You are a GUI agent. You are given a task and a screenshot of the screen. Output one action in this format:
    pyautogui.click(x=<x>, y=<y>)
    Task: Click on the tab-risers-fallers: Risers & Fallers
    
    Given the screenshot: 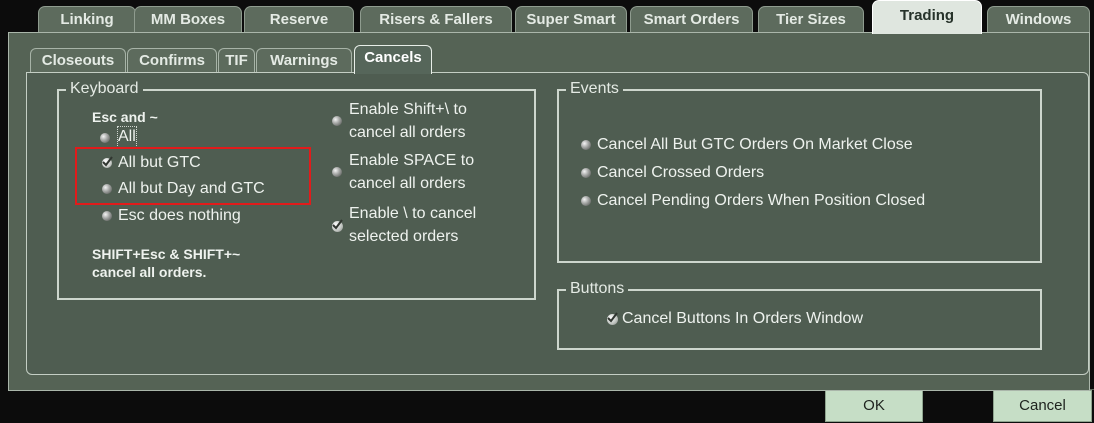 What is the action you would take?
    pyautogui.click(x=436, y=19)
    